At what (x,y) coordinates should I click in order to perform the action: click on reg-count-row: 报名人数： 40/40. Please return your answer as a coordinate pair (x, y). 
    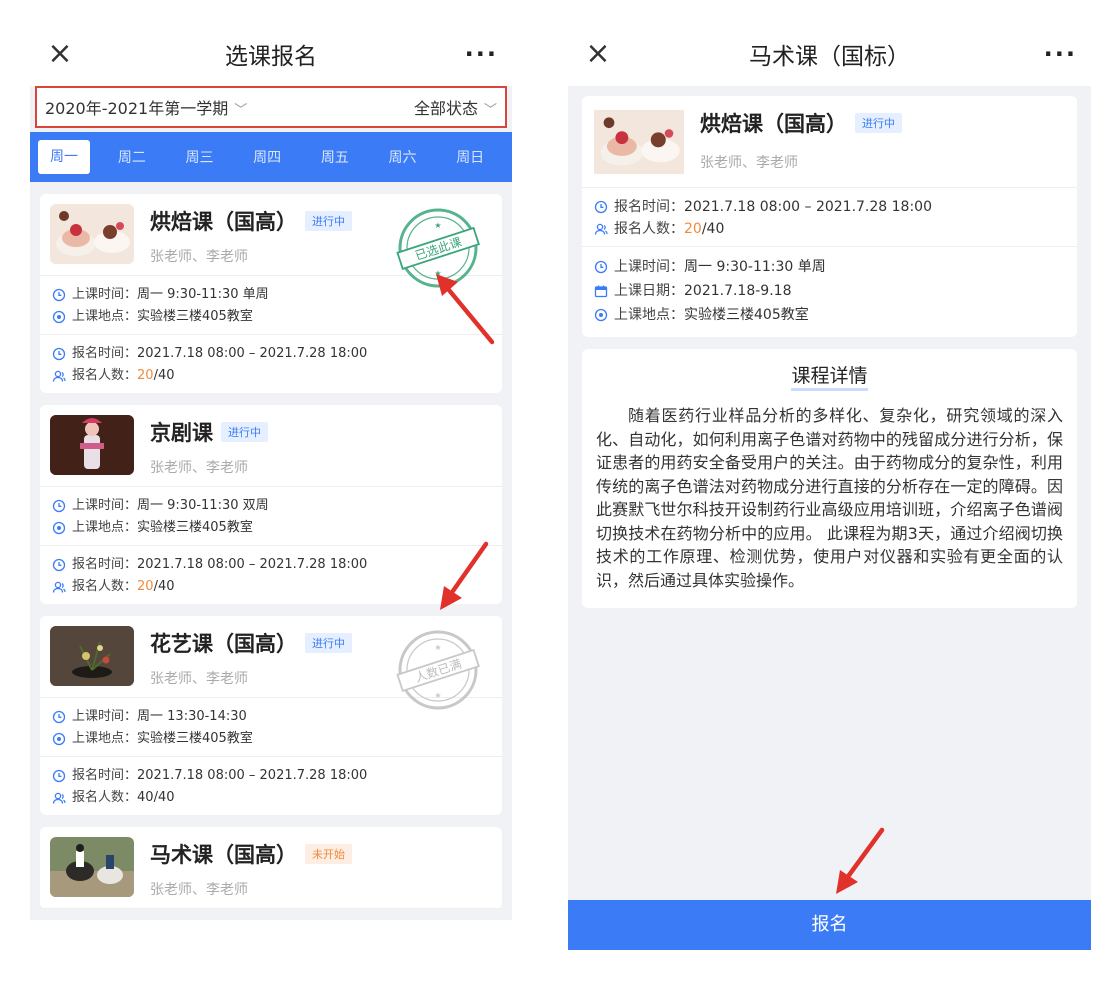
    Looking at the image, I should click on (271, 798).